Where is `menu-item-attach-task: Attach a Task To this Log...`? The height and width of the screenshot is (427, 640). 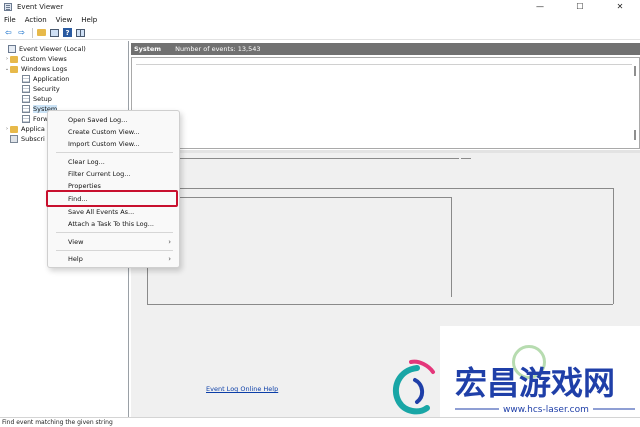 menu-item-attach-task: Attach a Task To this Log... is located at coordinates (113, 224).